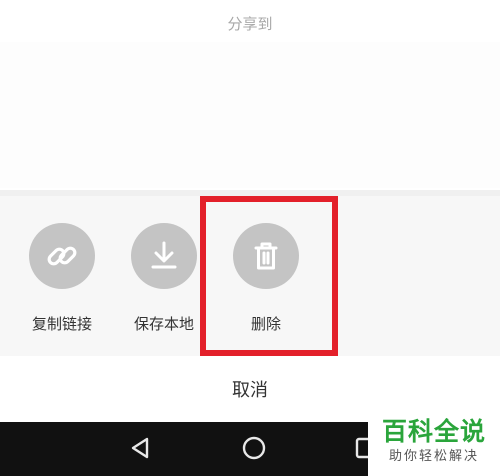  Describe the element at coordinates (269, 276) in the screenshot. I see `highlight-box` at that location.